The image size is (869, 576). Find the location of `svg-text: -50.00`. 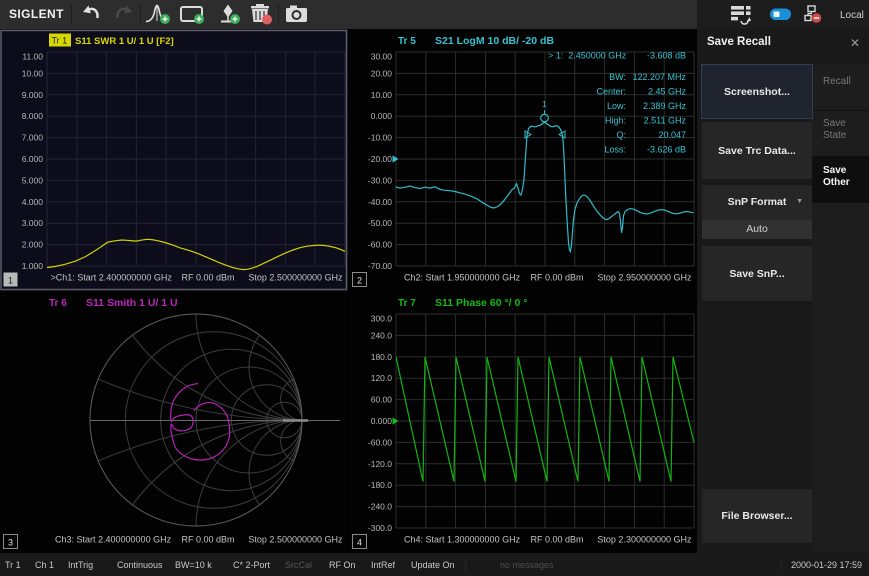

svg-text: -50.00 is located at coordinates (380, 223).